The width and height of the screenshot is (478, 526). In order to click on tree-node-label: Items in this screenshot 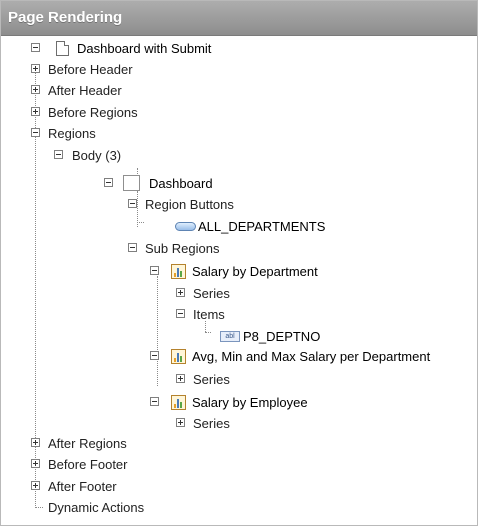, I will do `click(209, 314)`.